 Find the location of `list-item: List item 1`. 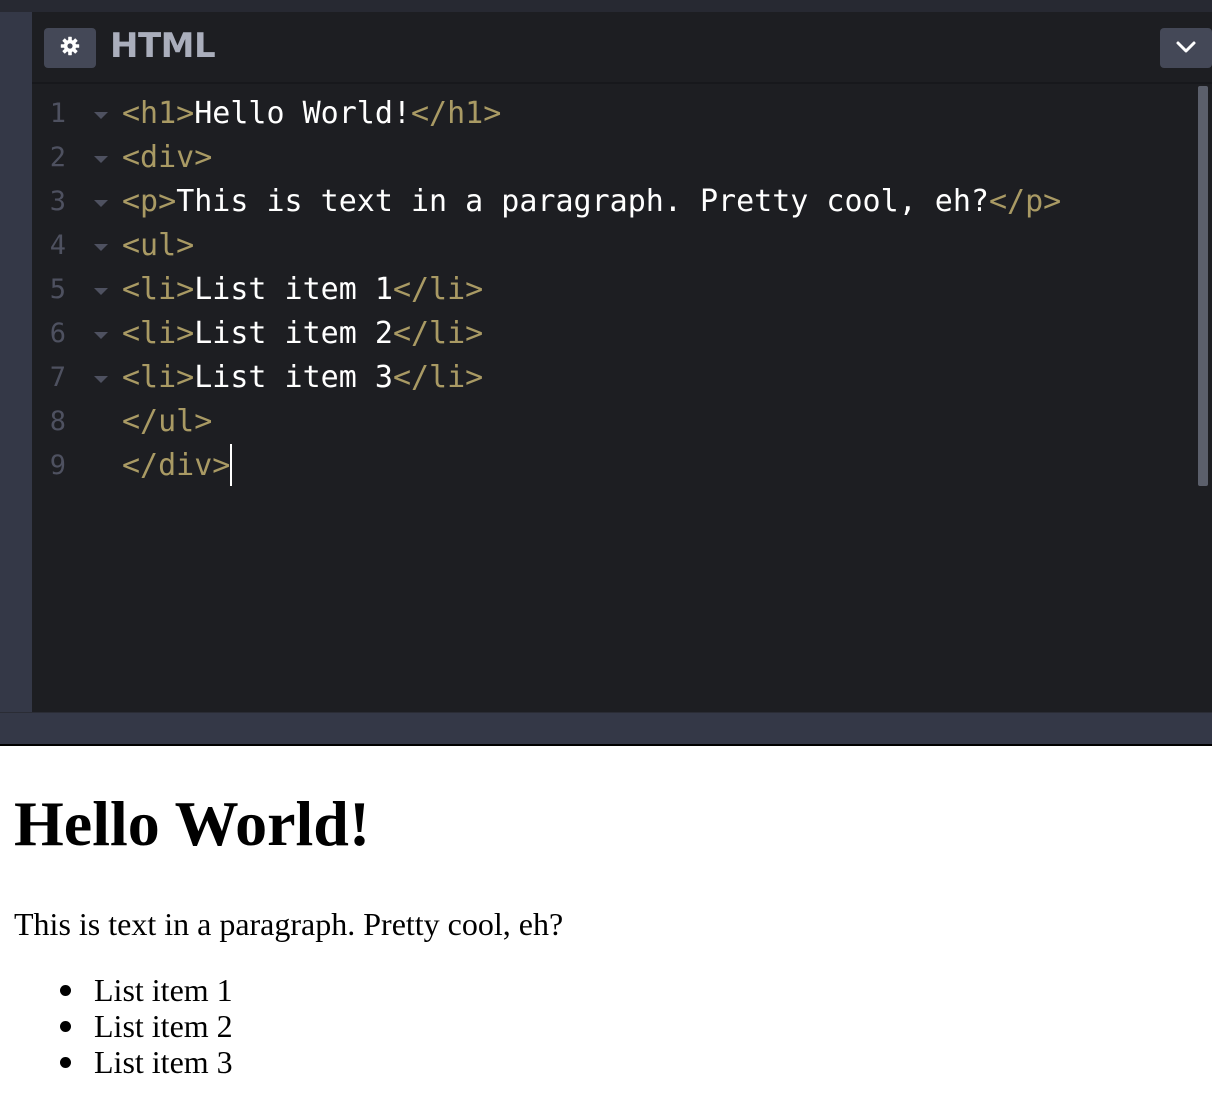

list-item: List item 1 is located at coordinates (146, 990).